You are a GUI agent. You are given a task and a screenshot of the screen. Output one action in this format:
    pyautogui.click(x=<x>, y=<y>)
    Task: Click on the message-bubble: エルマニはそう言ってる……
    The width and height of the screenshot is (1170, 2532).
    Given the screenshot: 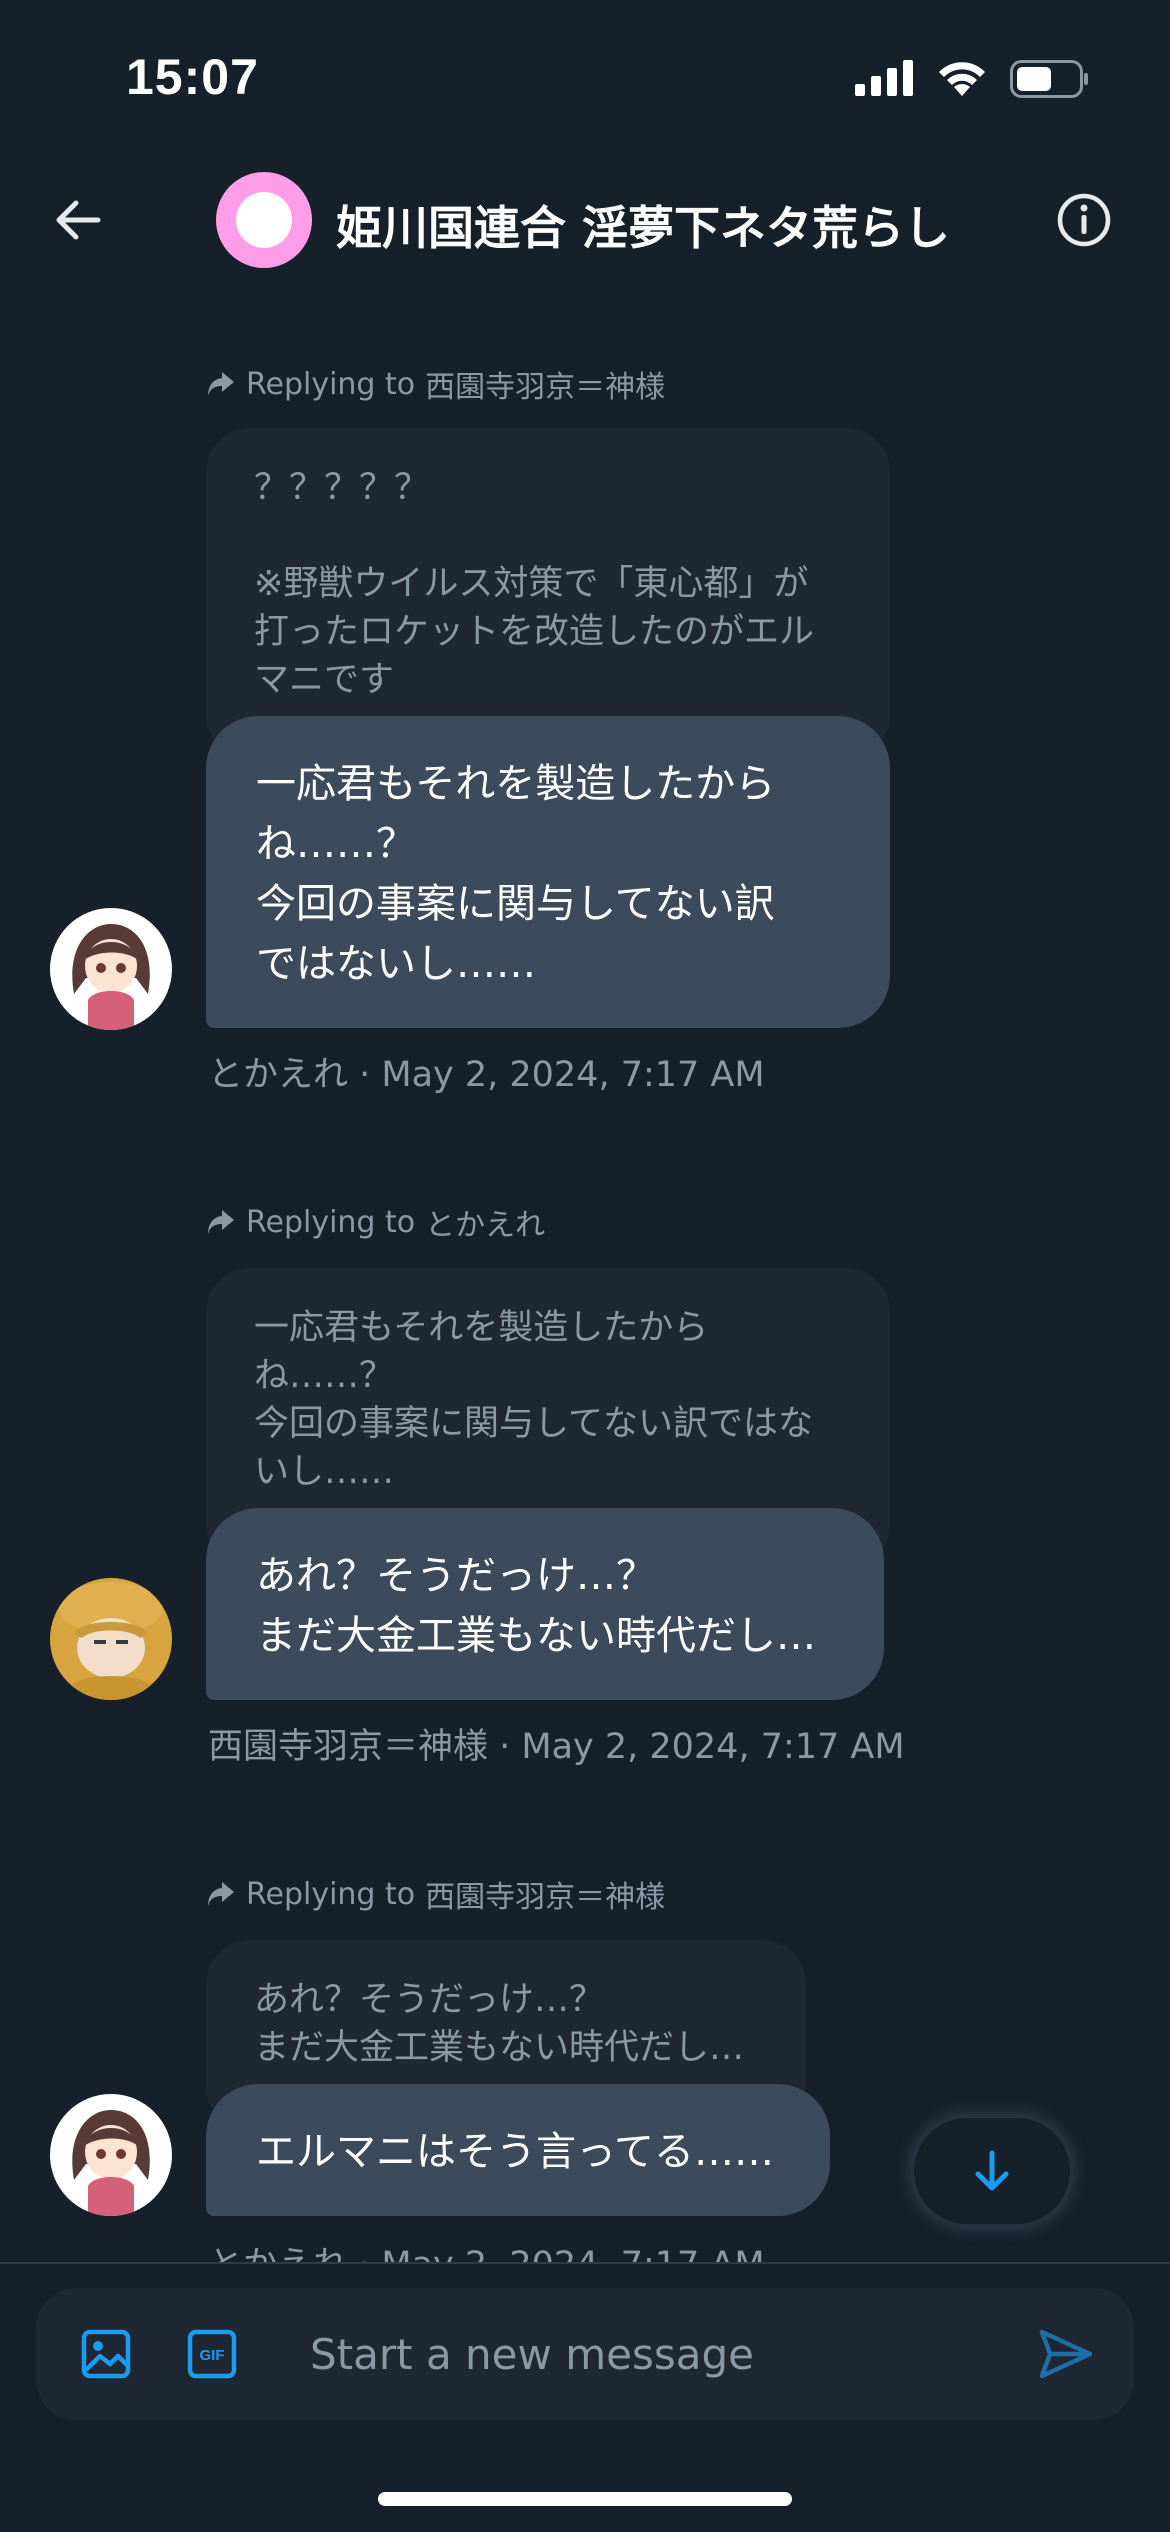 What is the action you would take?
    pyautogui.click(x=518, y=2150)
    